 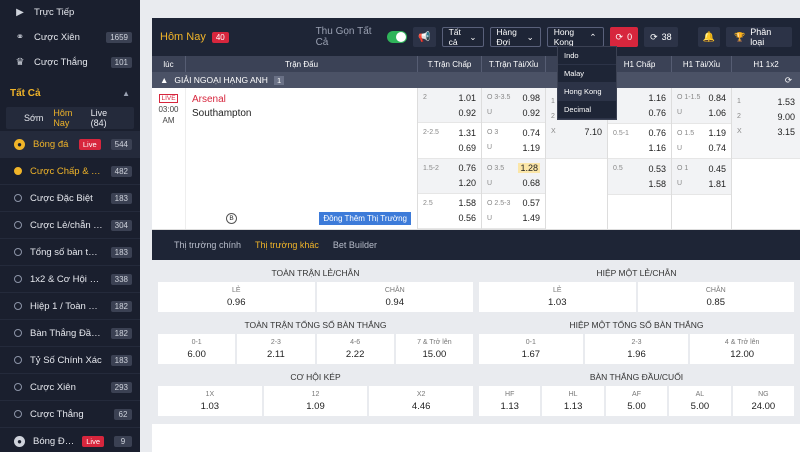 I want to click on sidebar-item-special: Cược Đặc Biệt 183, so click(x=70, y=198).